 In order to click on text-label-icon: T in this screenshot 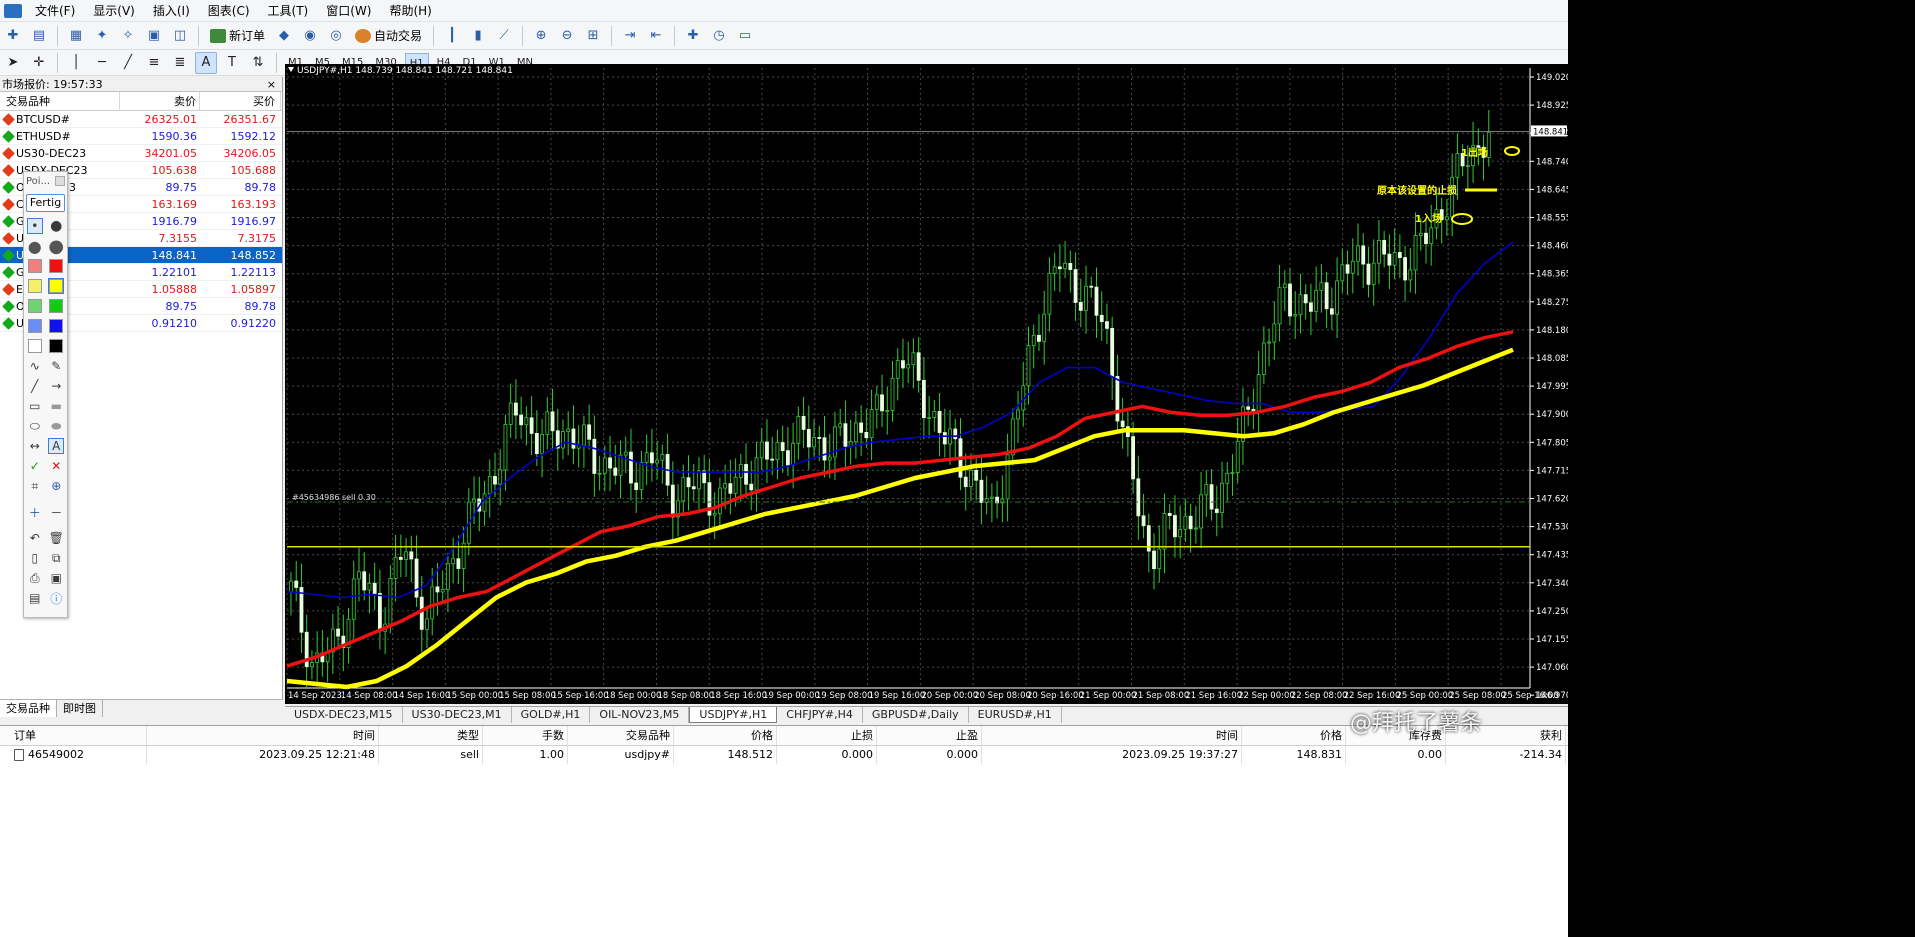, I will do `click(232, 63)`.